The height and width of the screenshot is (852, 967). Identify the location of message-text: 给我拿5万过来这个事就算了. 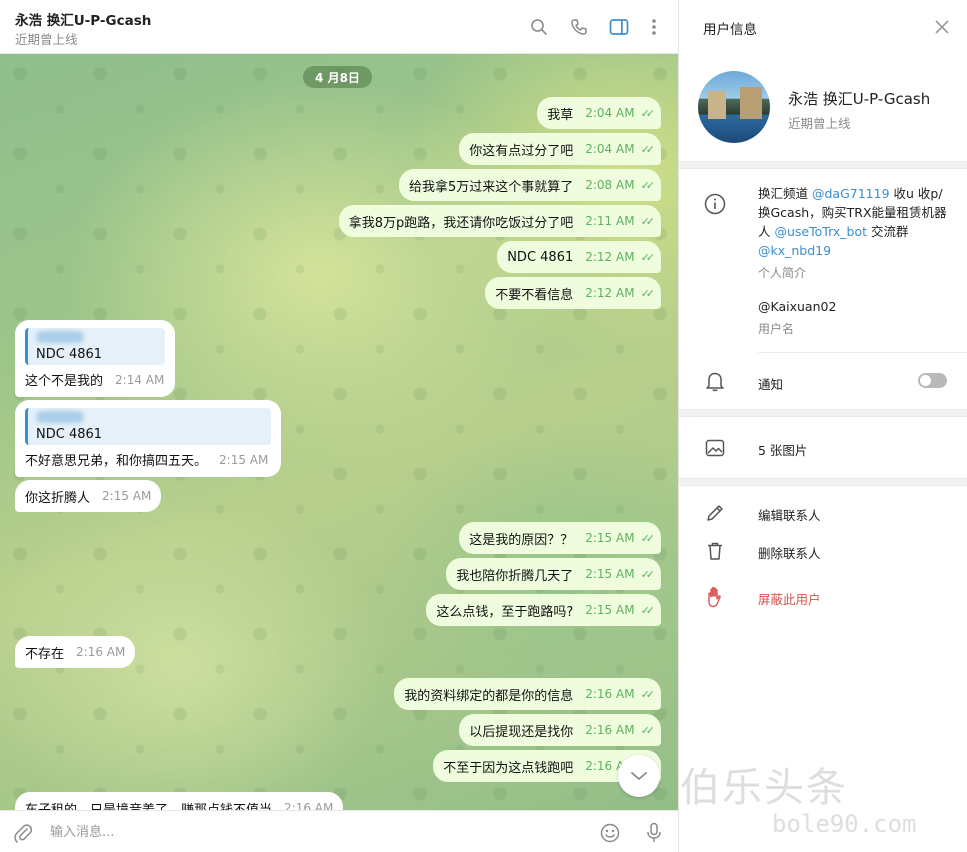
(491, 187).